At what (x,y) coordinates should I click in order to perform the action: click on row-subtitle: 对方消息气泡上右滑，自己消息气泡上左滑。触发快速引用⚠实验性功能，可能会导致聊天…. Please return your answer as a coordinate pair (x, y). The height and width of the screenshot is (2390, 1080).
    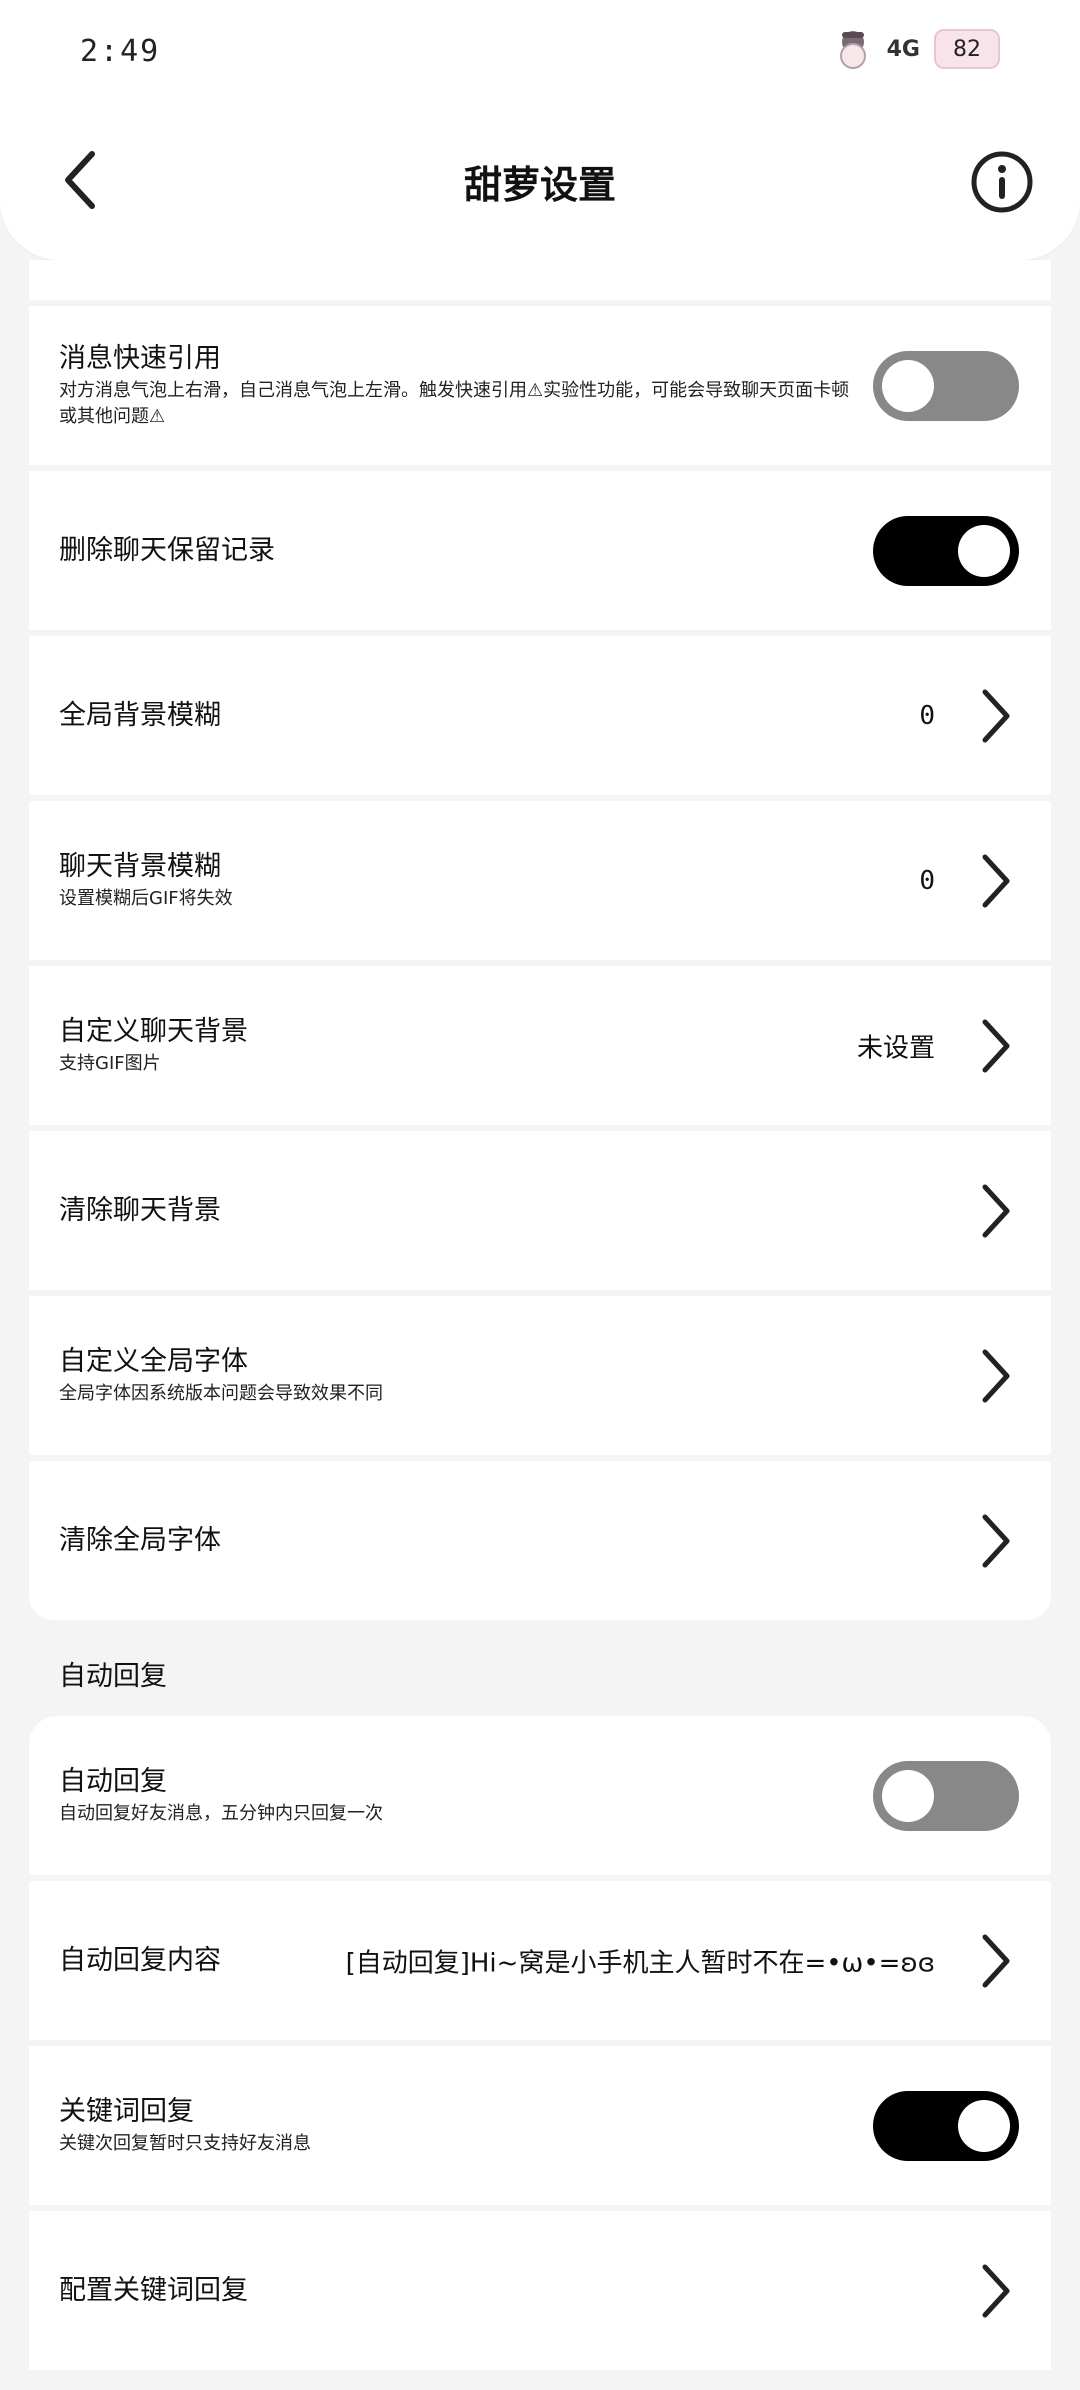
    Looking at the image, I should click on (454, 403).